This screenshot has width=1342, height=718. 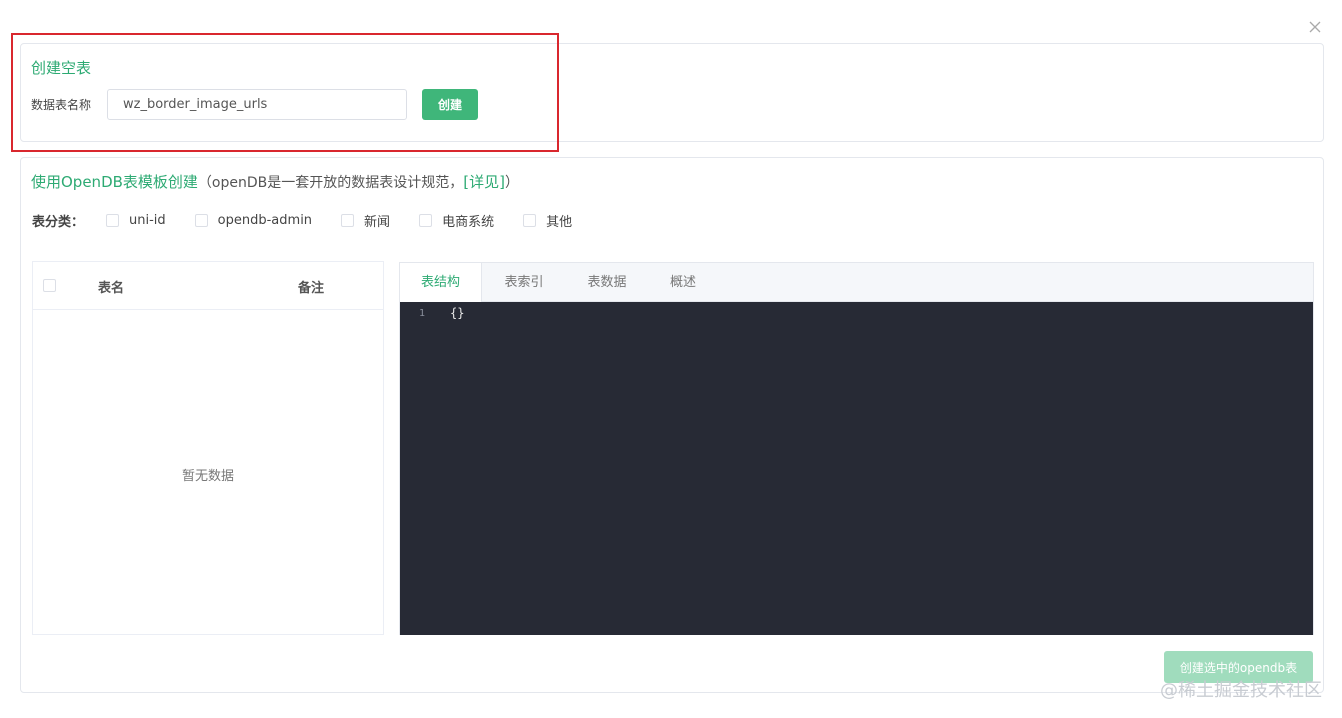 I want to click on tab-indexes: 表索引, so click(x=524, y=282).